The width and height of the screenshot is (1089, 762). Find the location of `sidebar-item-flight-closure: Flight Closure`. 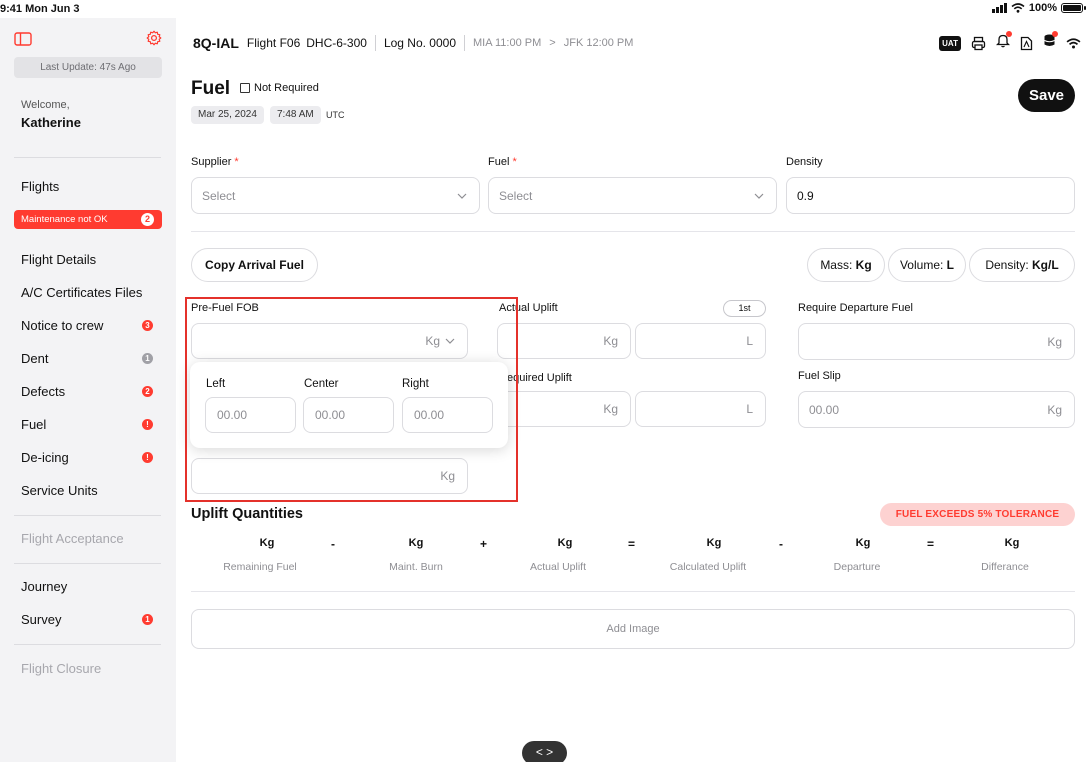

sidebar-item-flight-closure: Flight Closure is located at coordinates (91, 669).